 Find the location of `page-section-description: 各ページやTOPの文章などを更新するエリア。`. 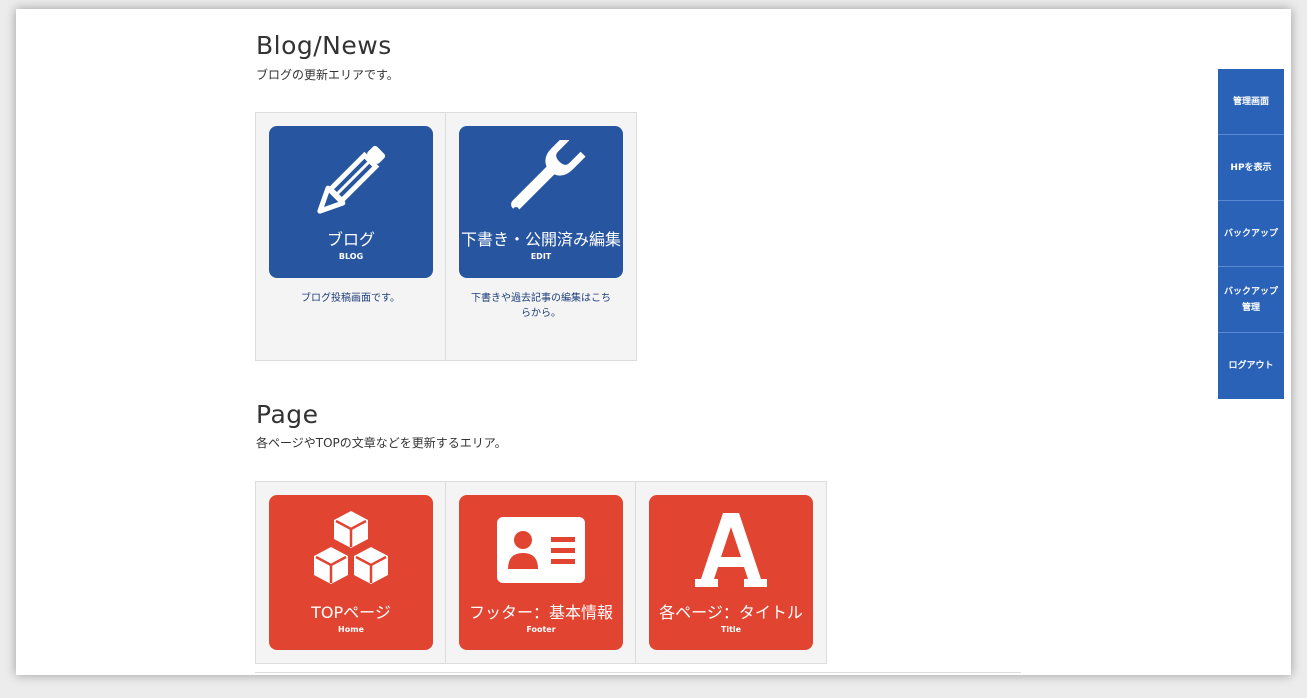

page-section-description: 各ページやTOPの文章などを更新するエリア。 is located at coordinates (381, 443).